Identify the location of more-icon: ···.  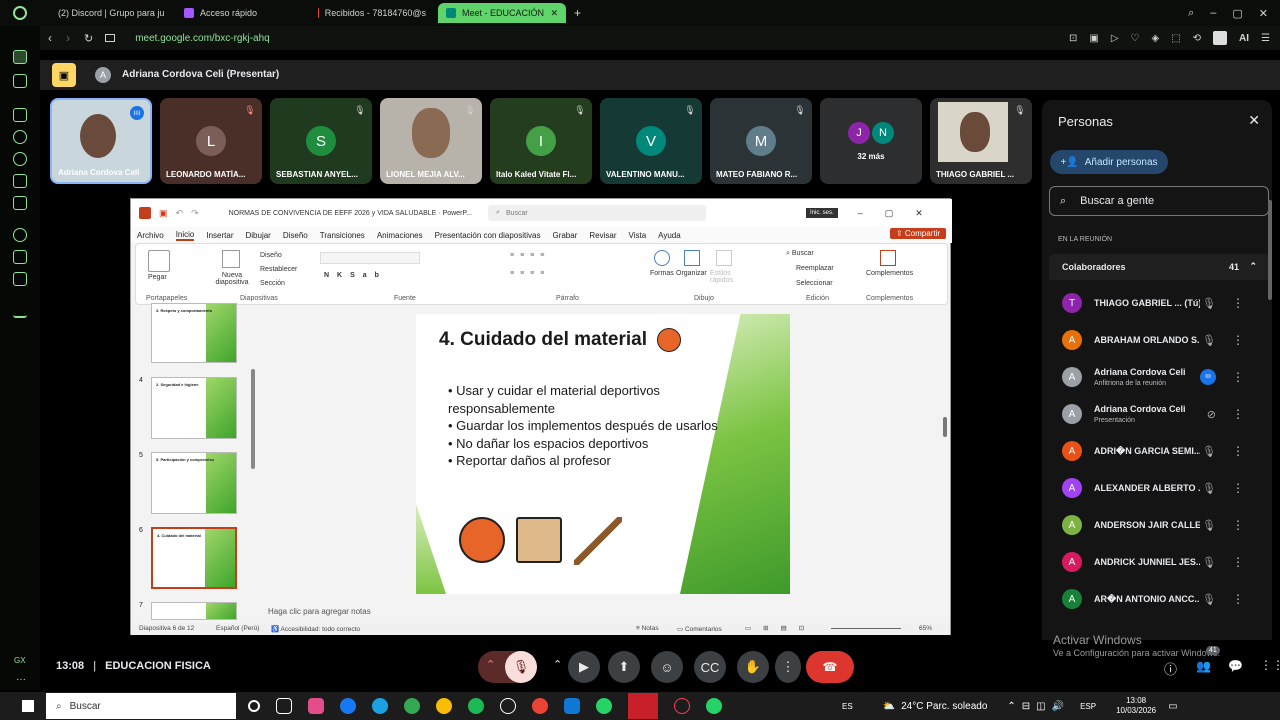
(21, 679).